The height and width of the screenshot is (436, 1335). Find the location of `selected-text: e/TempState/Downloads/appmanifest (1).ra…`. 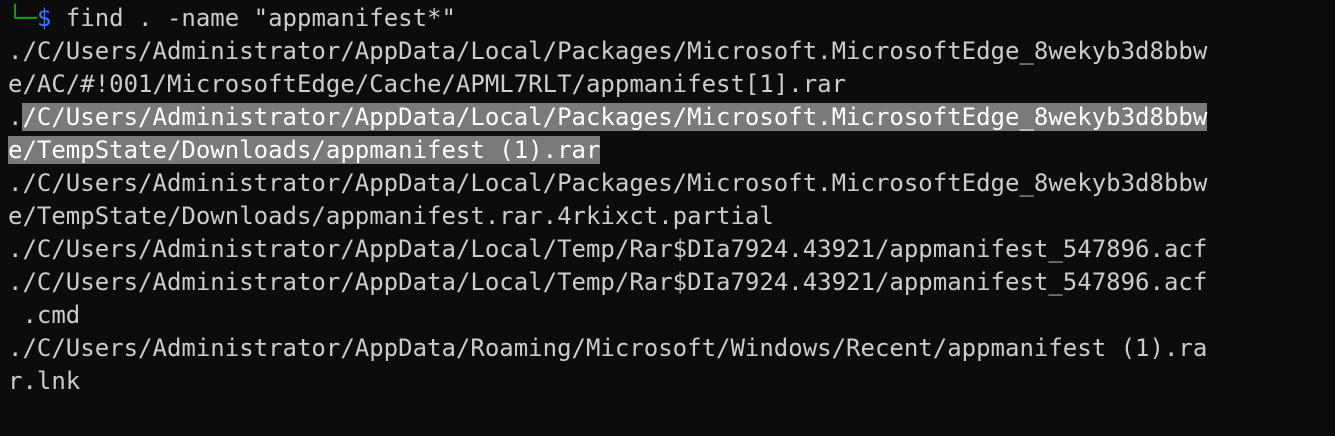

selected-text: e/TempState/Downloads/appmanifest (1).ra… is located at coordinates (304, 150).